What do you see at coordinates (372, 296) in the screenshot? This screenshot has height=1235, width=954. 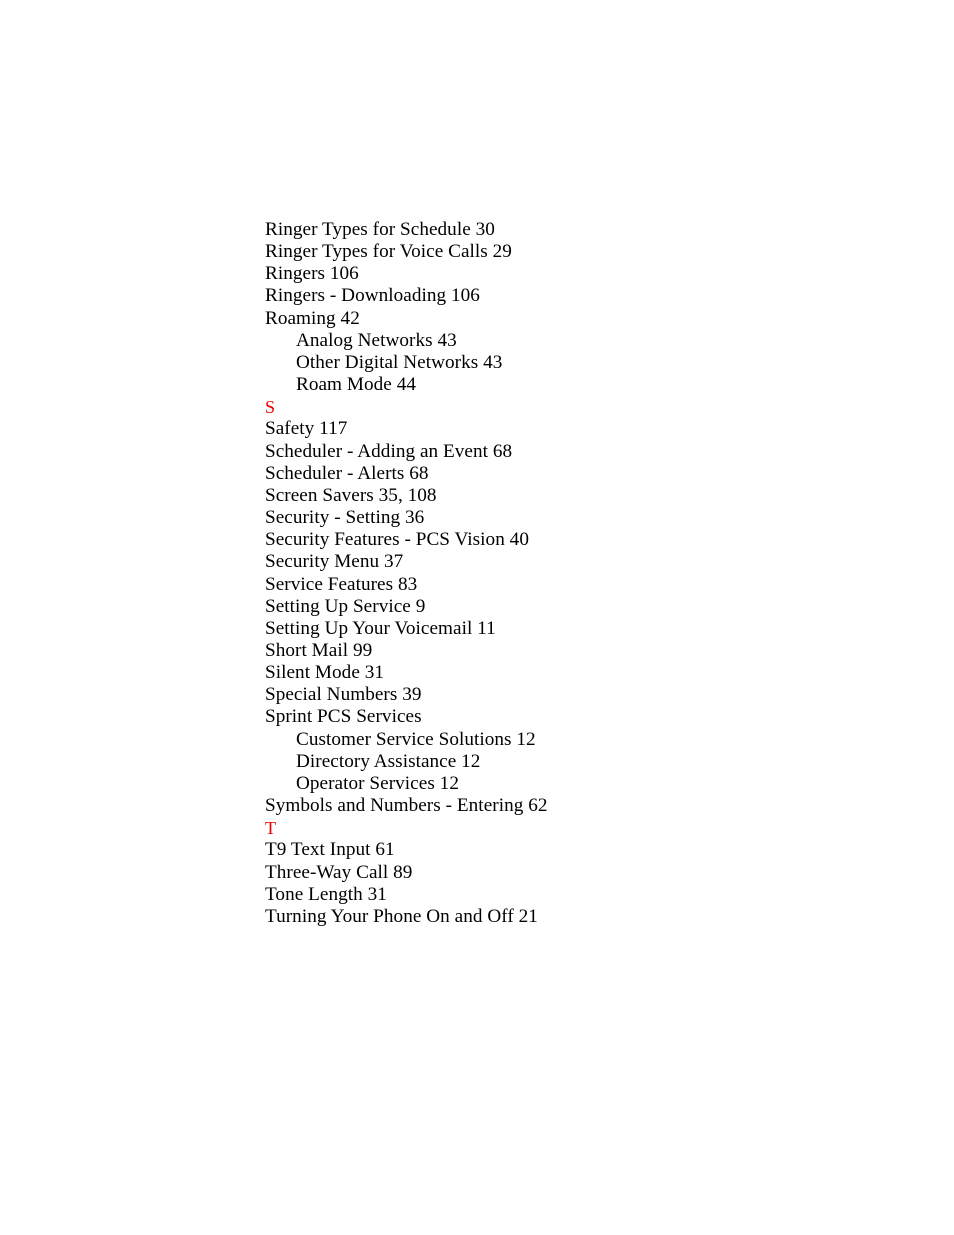 I see `index-entry: Ringers - Downloading 106` at bounding box center [372, 296].